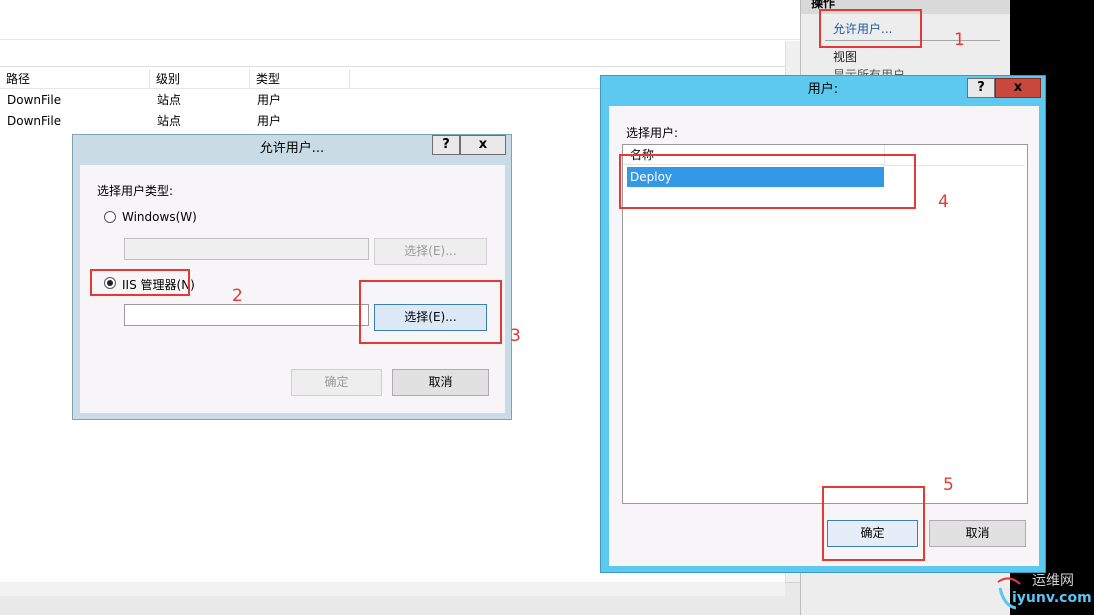 Image resolution: width=1094 pixels, height=615 pixels. I want to click on watermark-url: iyunv.com, so click(1052, 598).